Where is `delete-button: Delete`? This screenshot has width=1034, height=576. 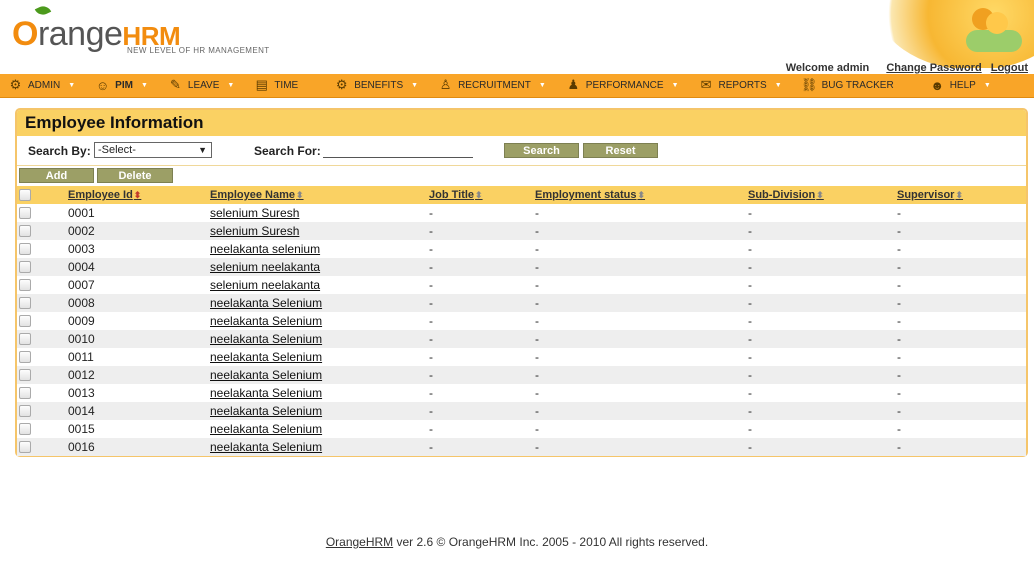
delete-button: Delete is located at coordinates (135, 175).